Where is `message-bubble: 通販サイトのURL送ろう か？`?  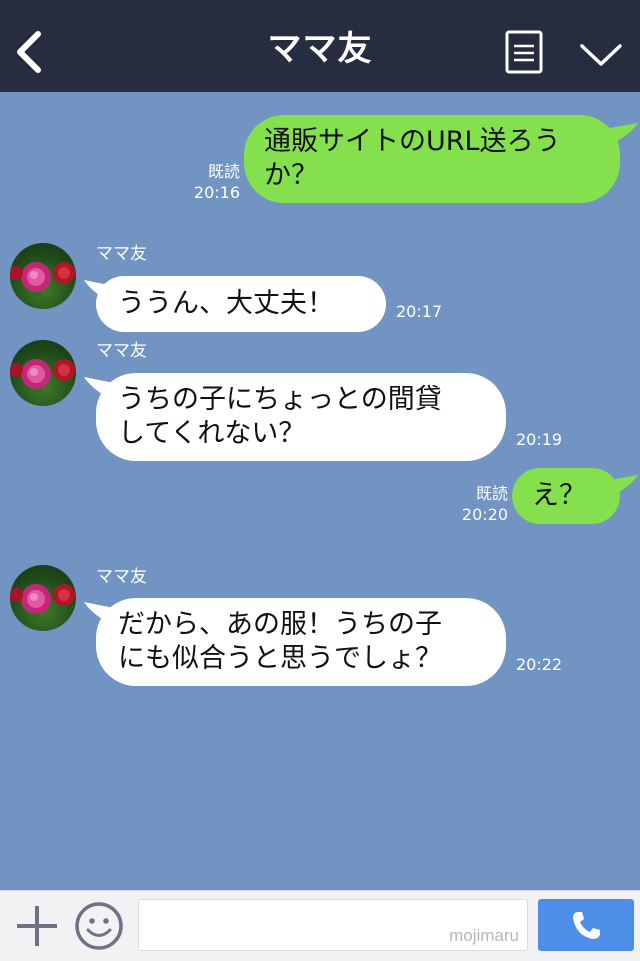 message-bubble: 通販サイトのURL送ろう か？ is located at coordinates (432, 159).